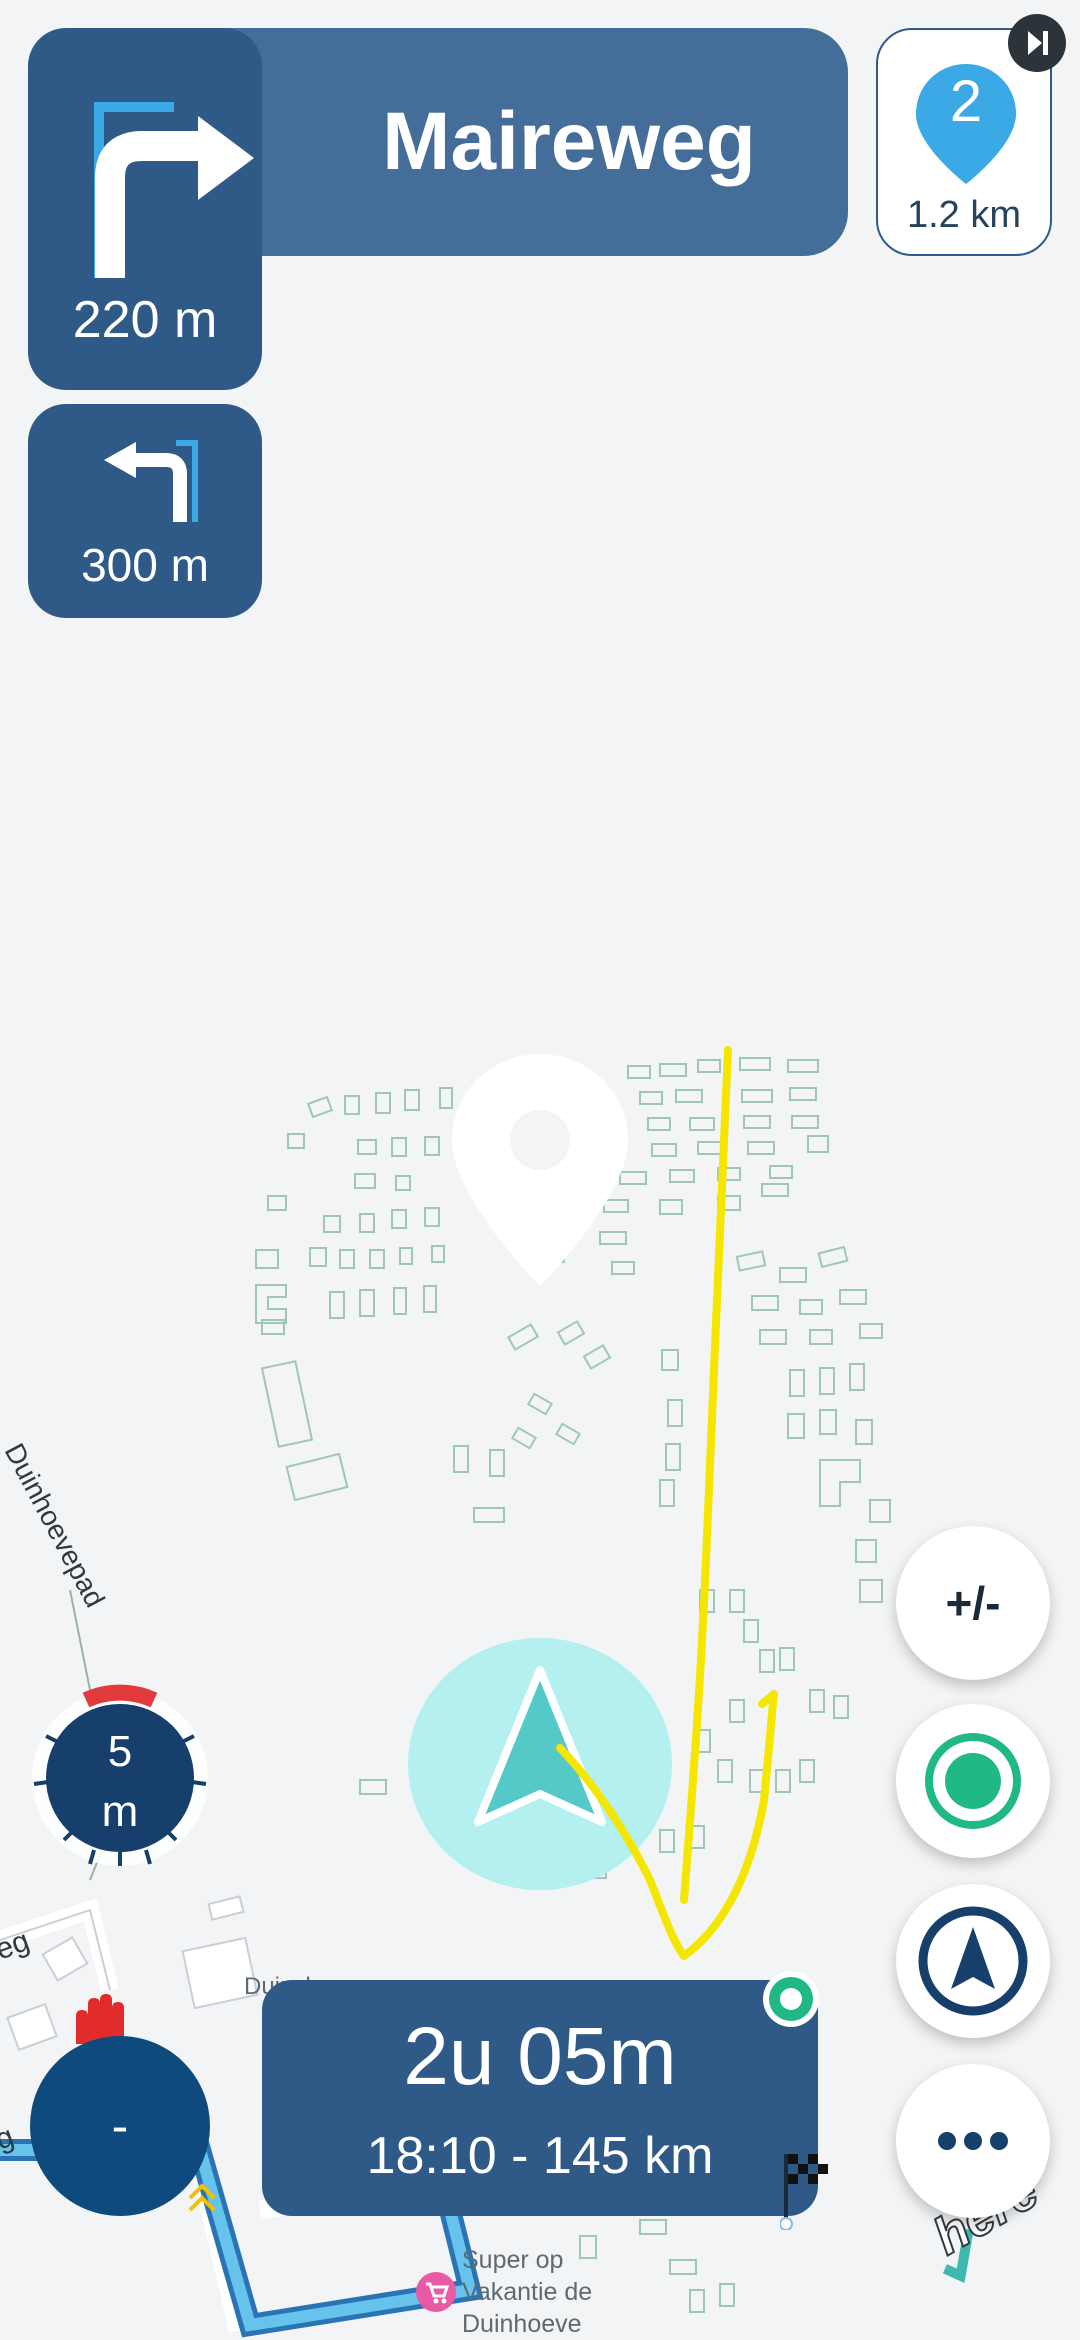  What do you see at coordinates (151, 481) in the screenshot?
I see `turn-left-arrow-icon` at bounding box center [151, 481].